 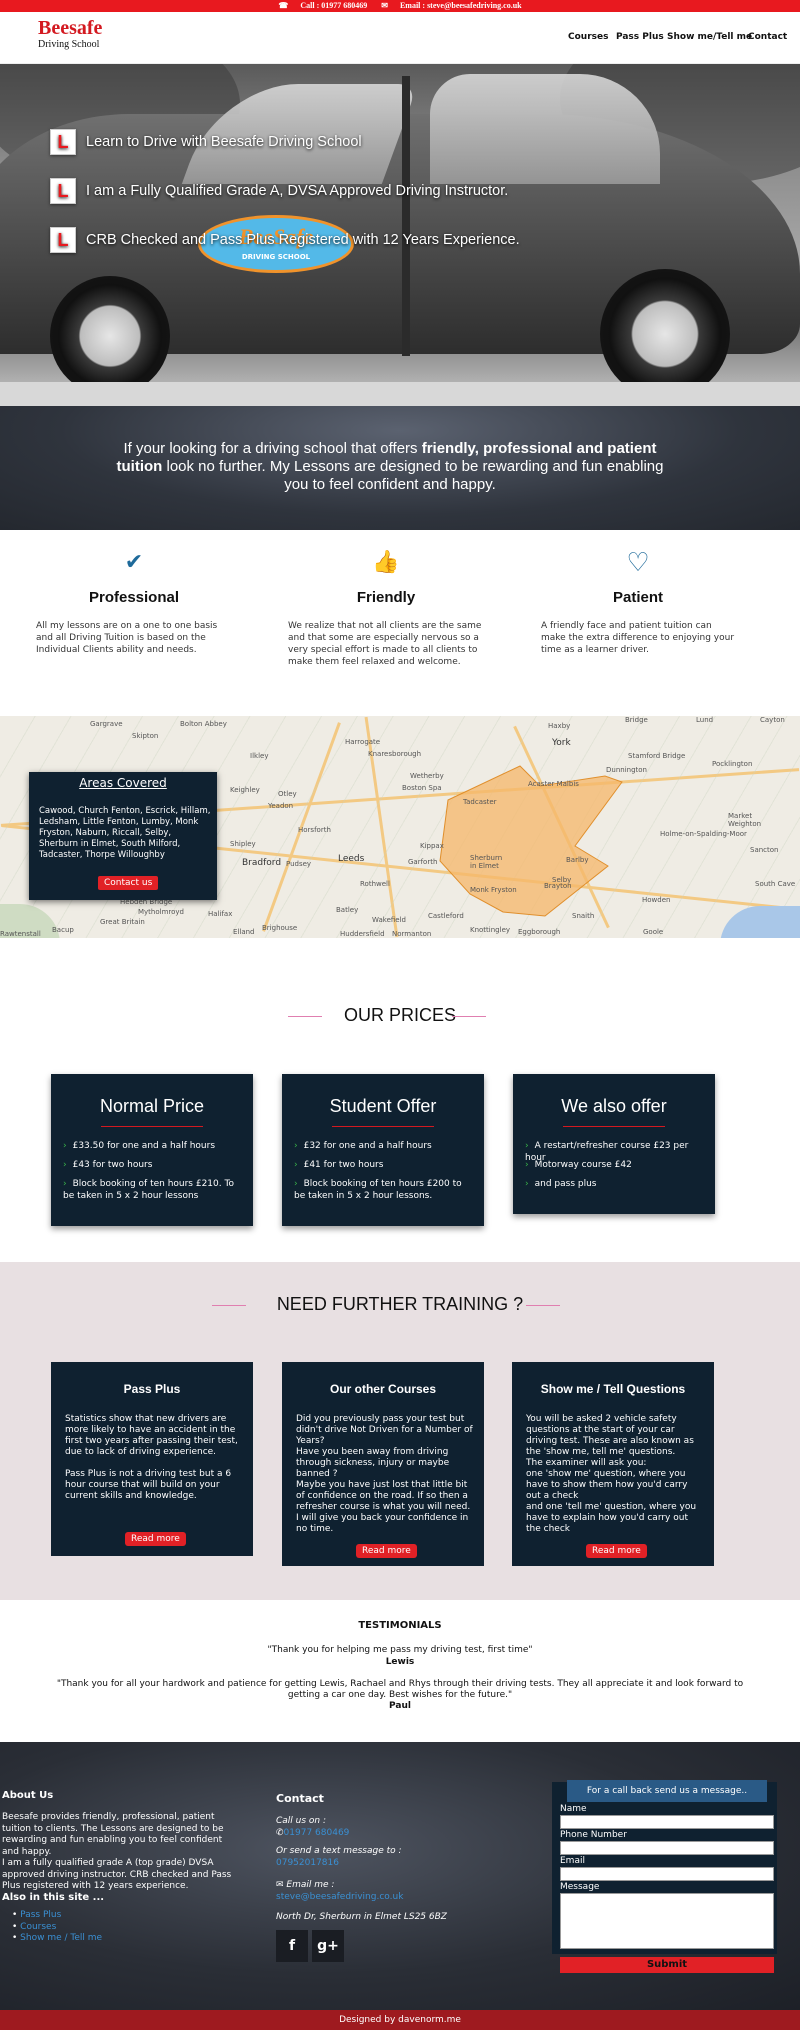 I want to click on map-label: Stamford Bridge, so click(x=657, y=756).